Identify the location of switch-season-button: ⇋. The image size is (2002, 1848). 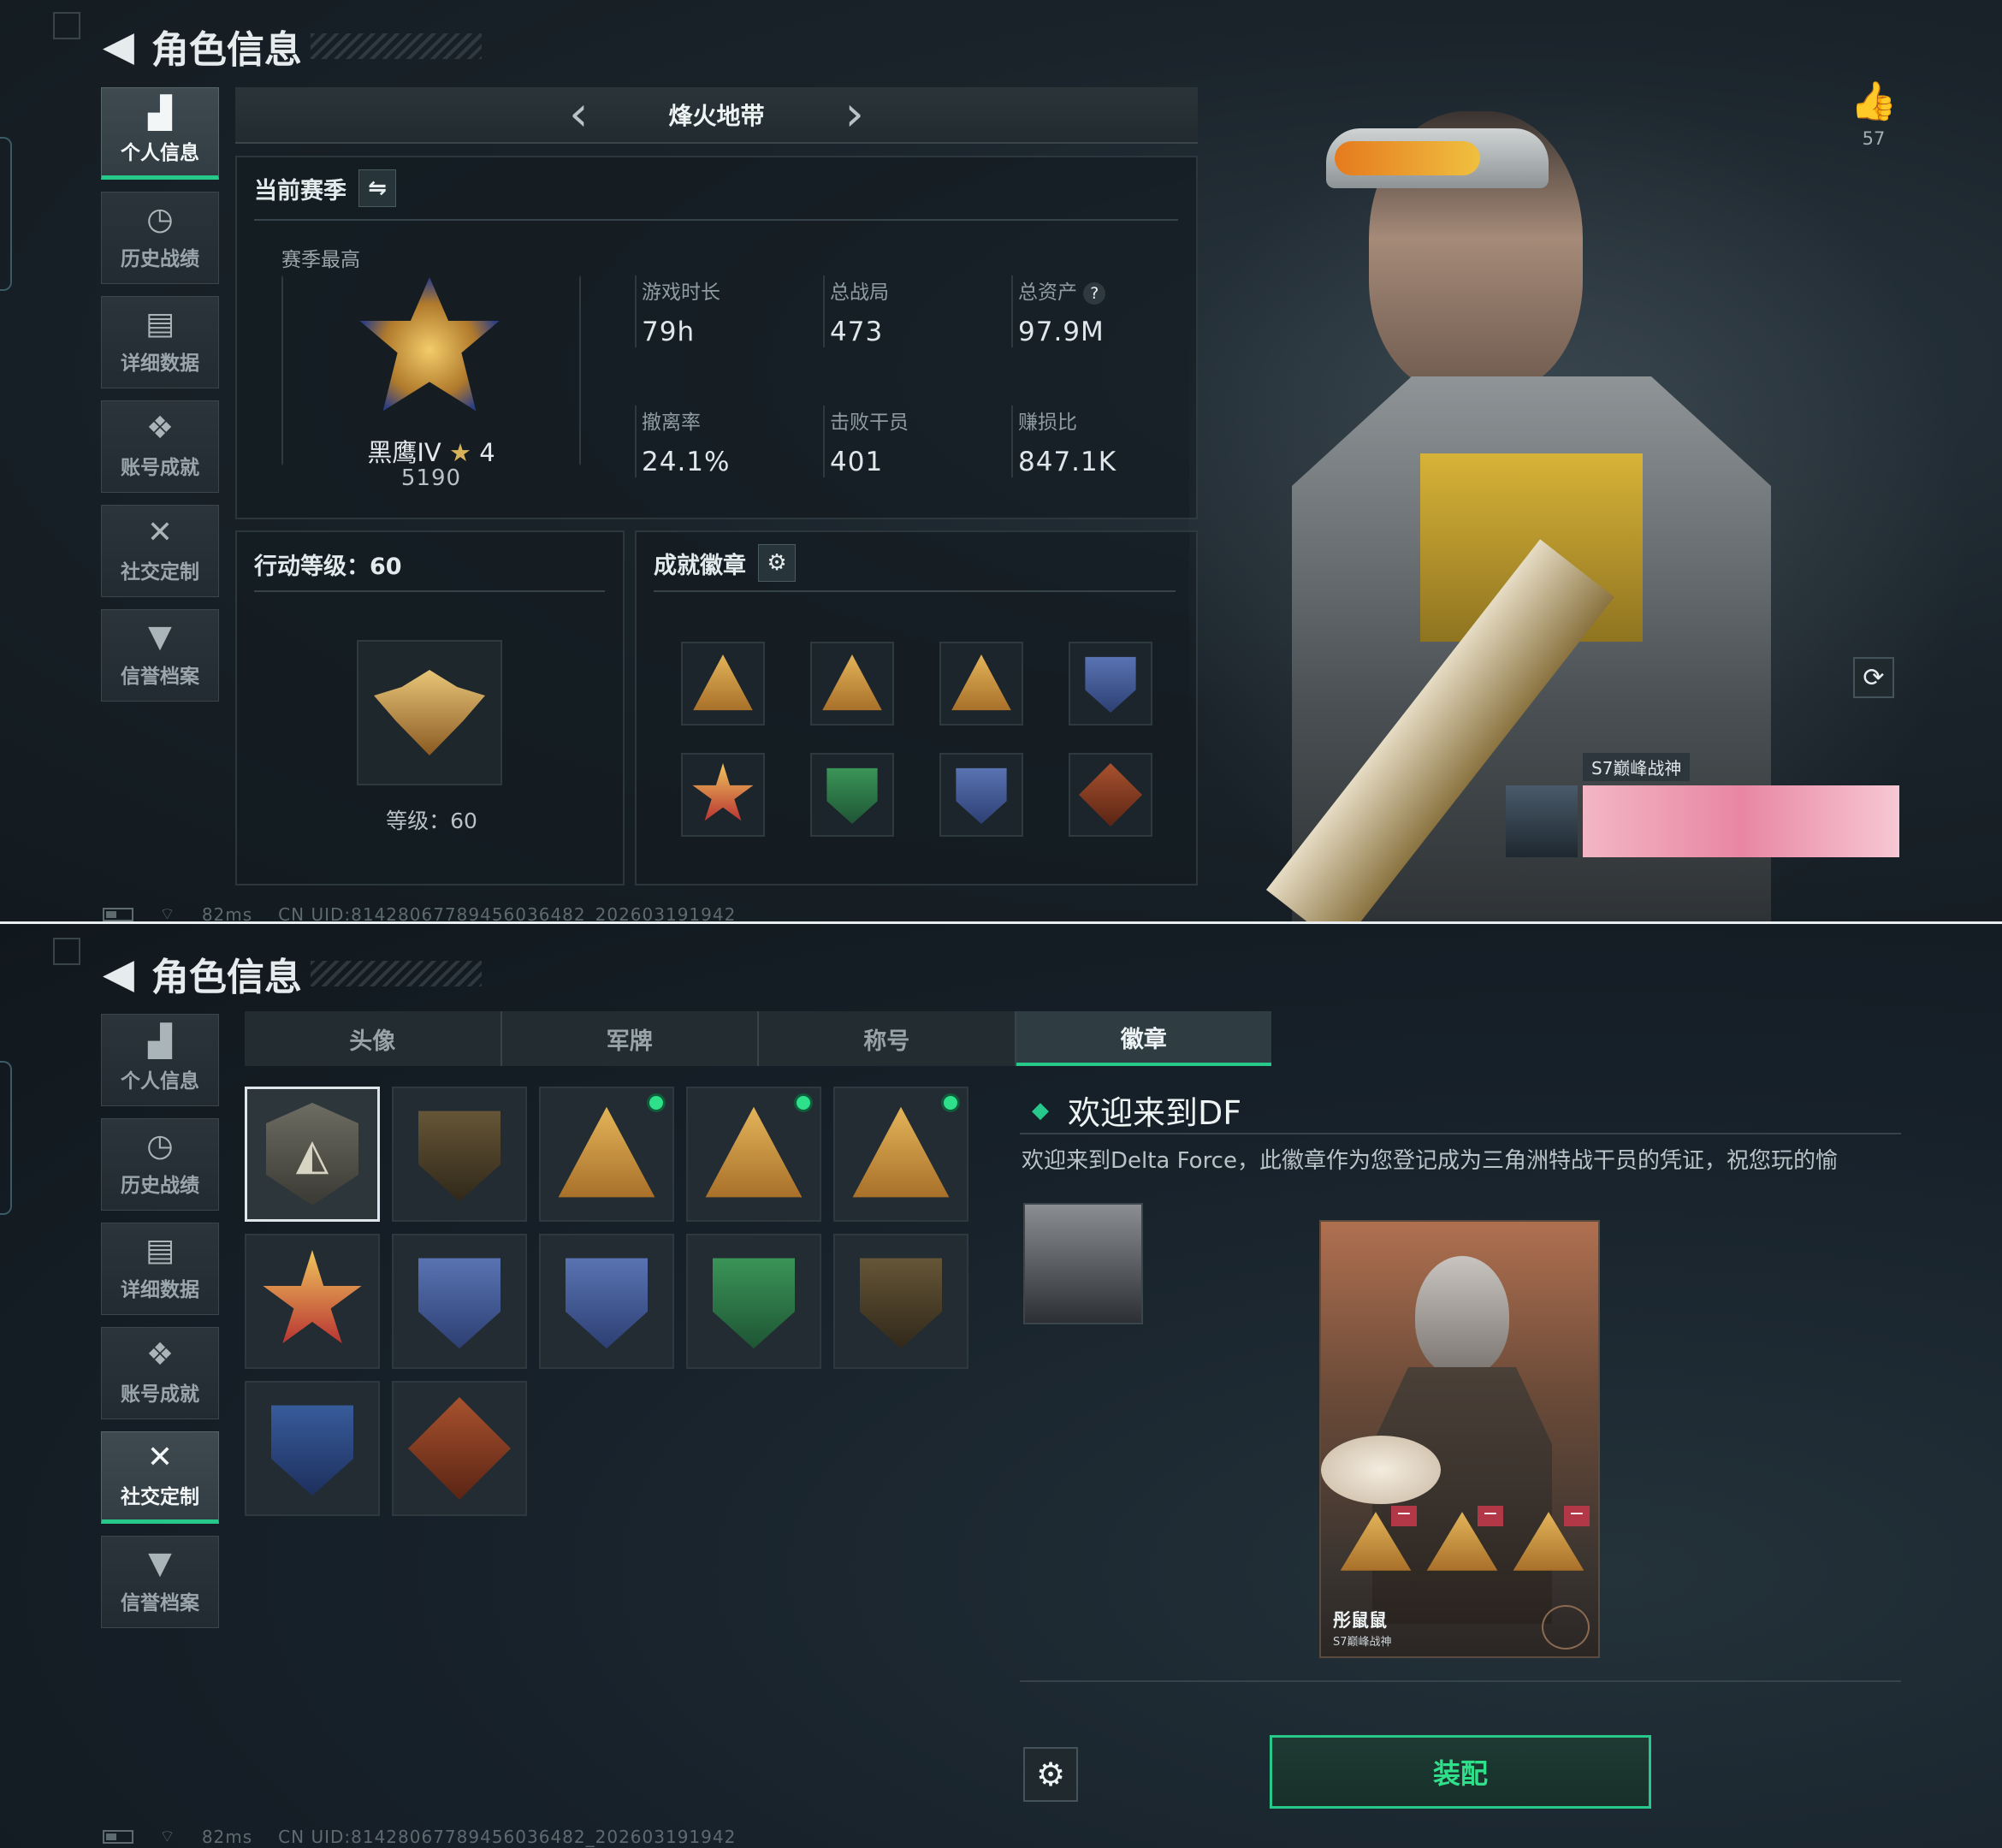
(377, 188).